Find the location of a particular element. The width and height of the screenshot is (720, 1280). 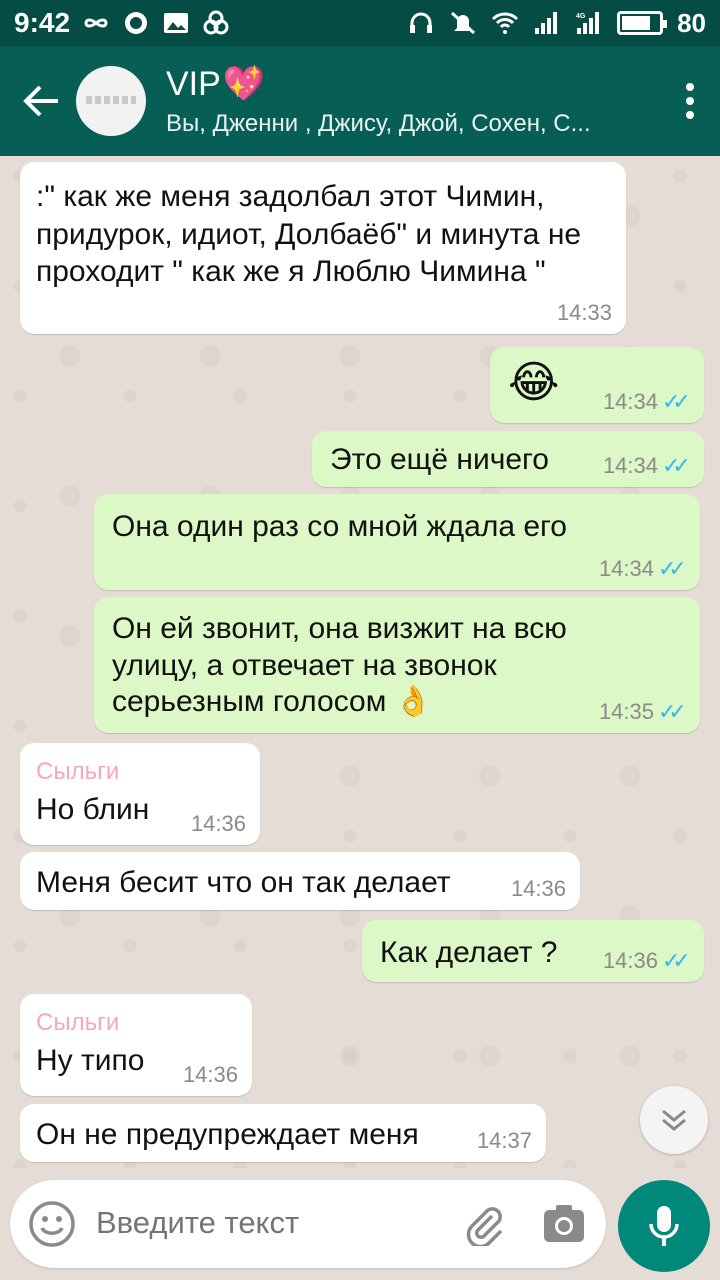

composer is located at coordinates (360, 1224).